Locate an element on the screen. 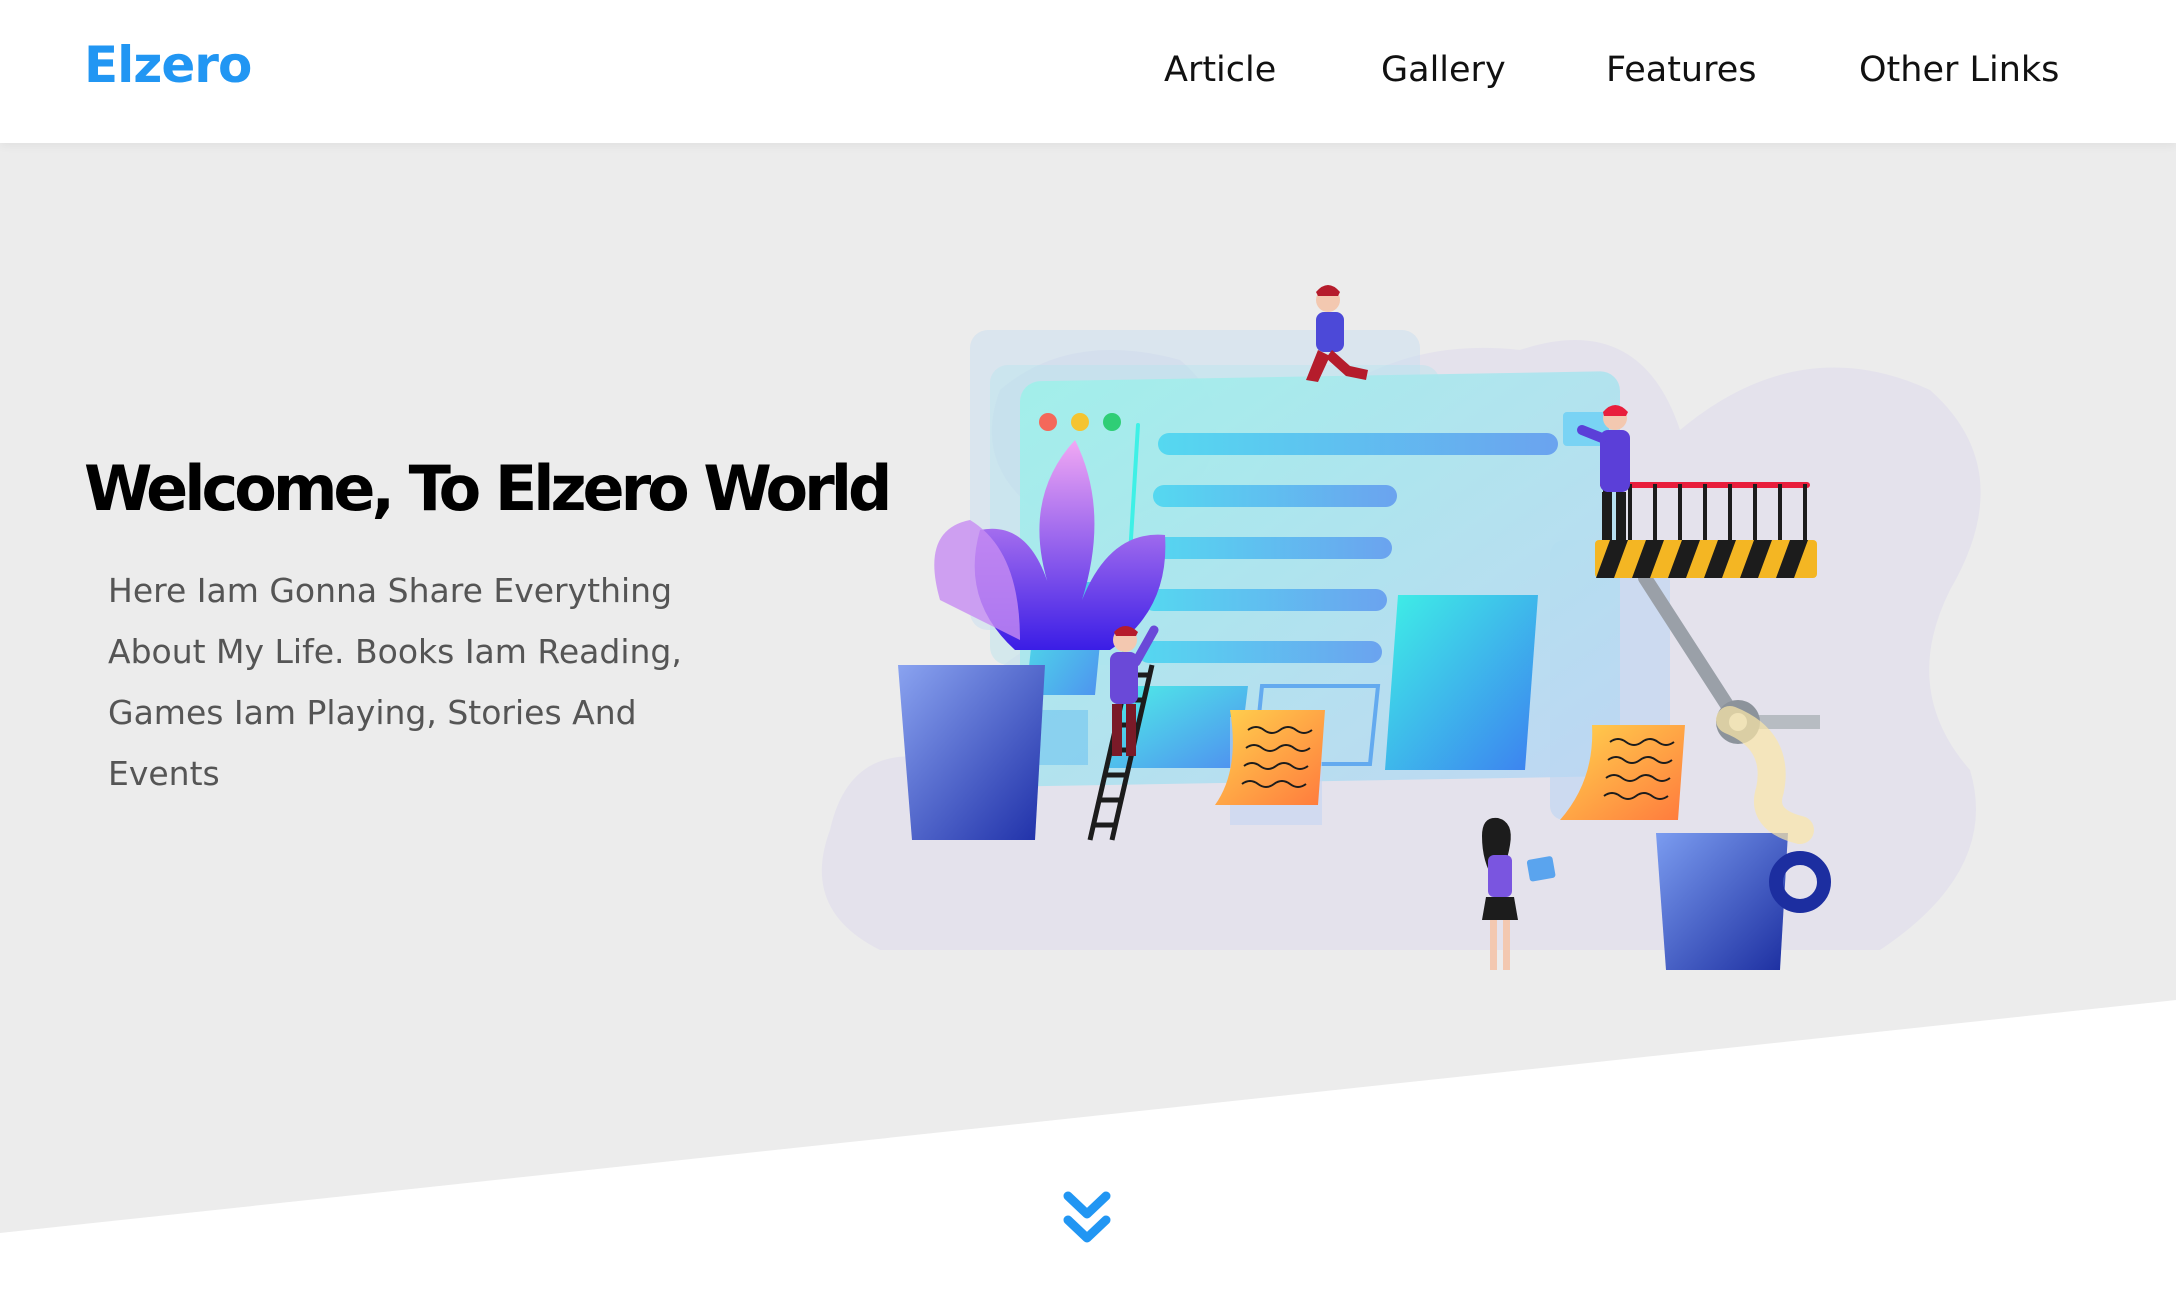 This screenshot has width=2176, height=1314. nav-link-article: Article is located at coordinates (1220, 70).